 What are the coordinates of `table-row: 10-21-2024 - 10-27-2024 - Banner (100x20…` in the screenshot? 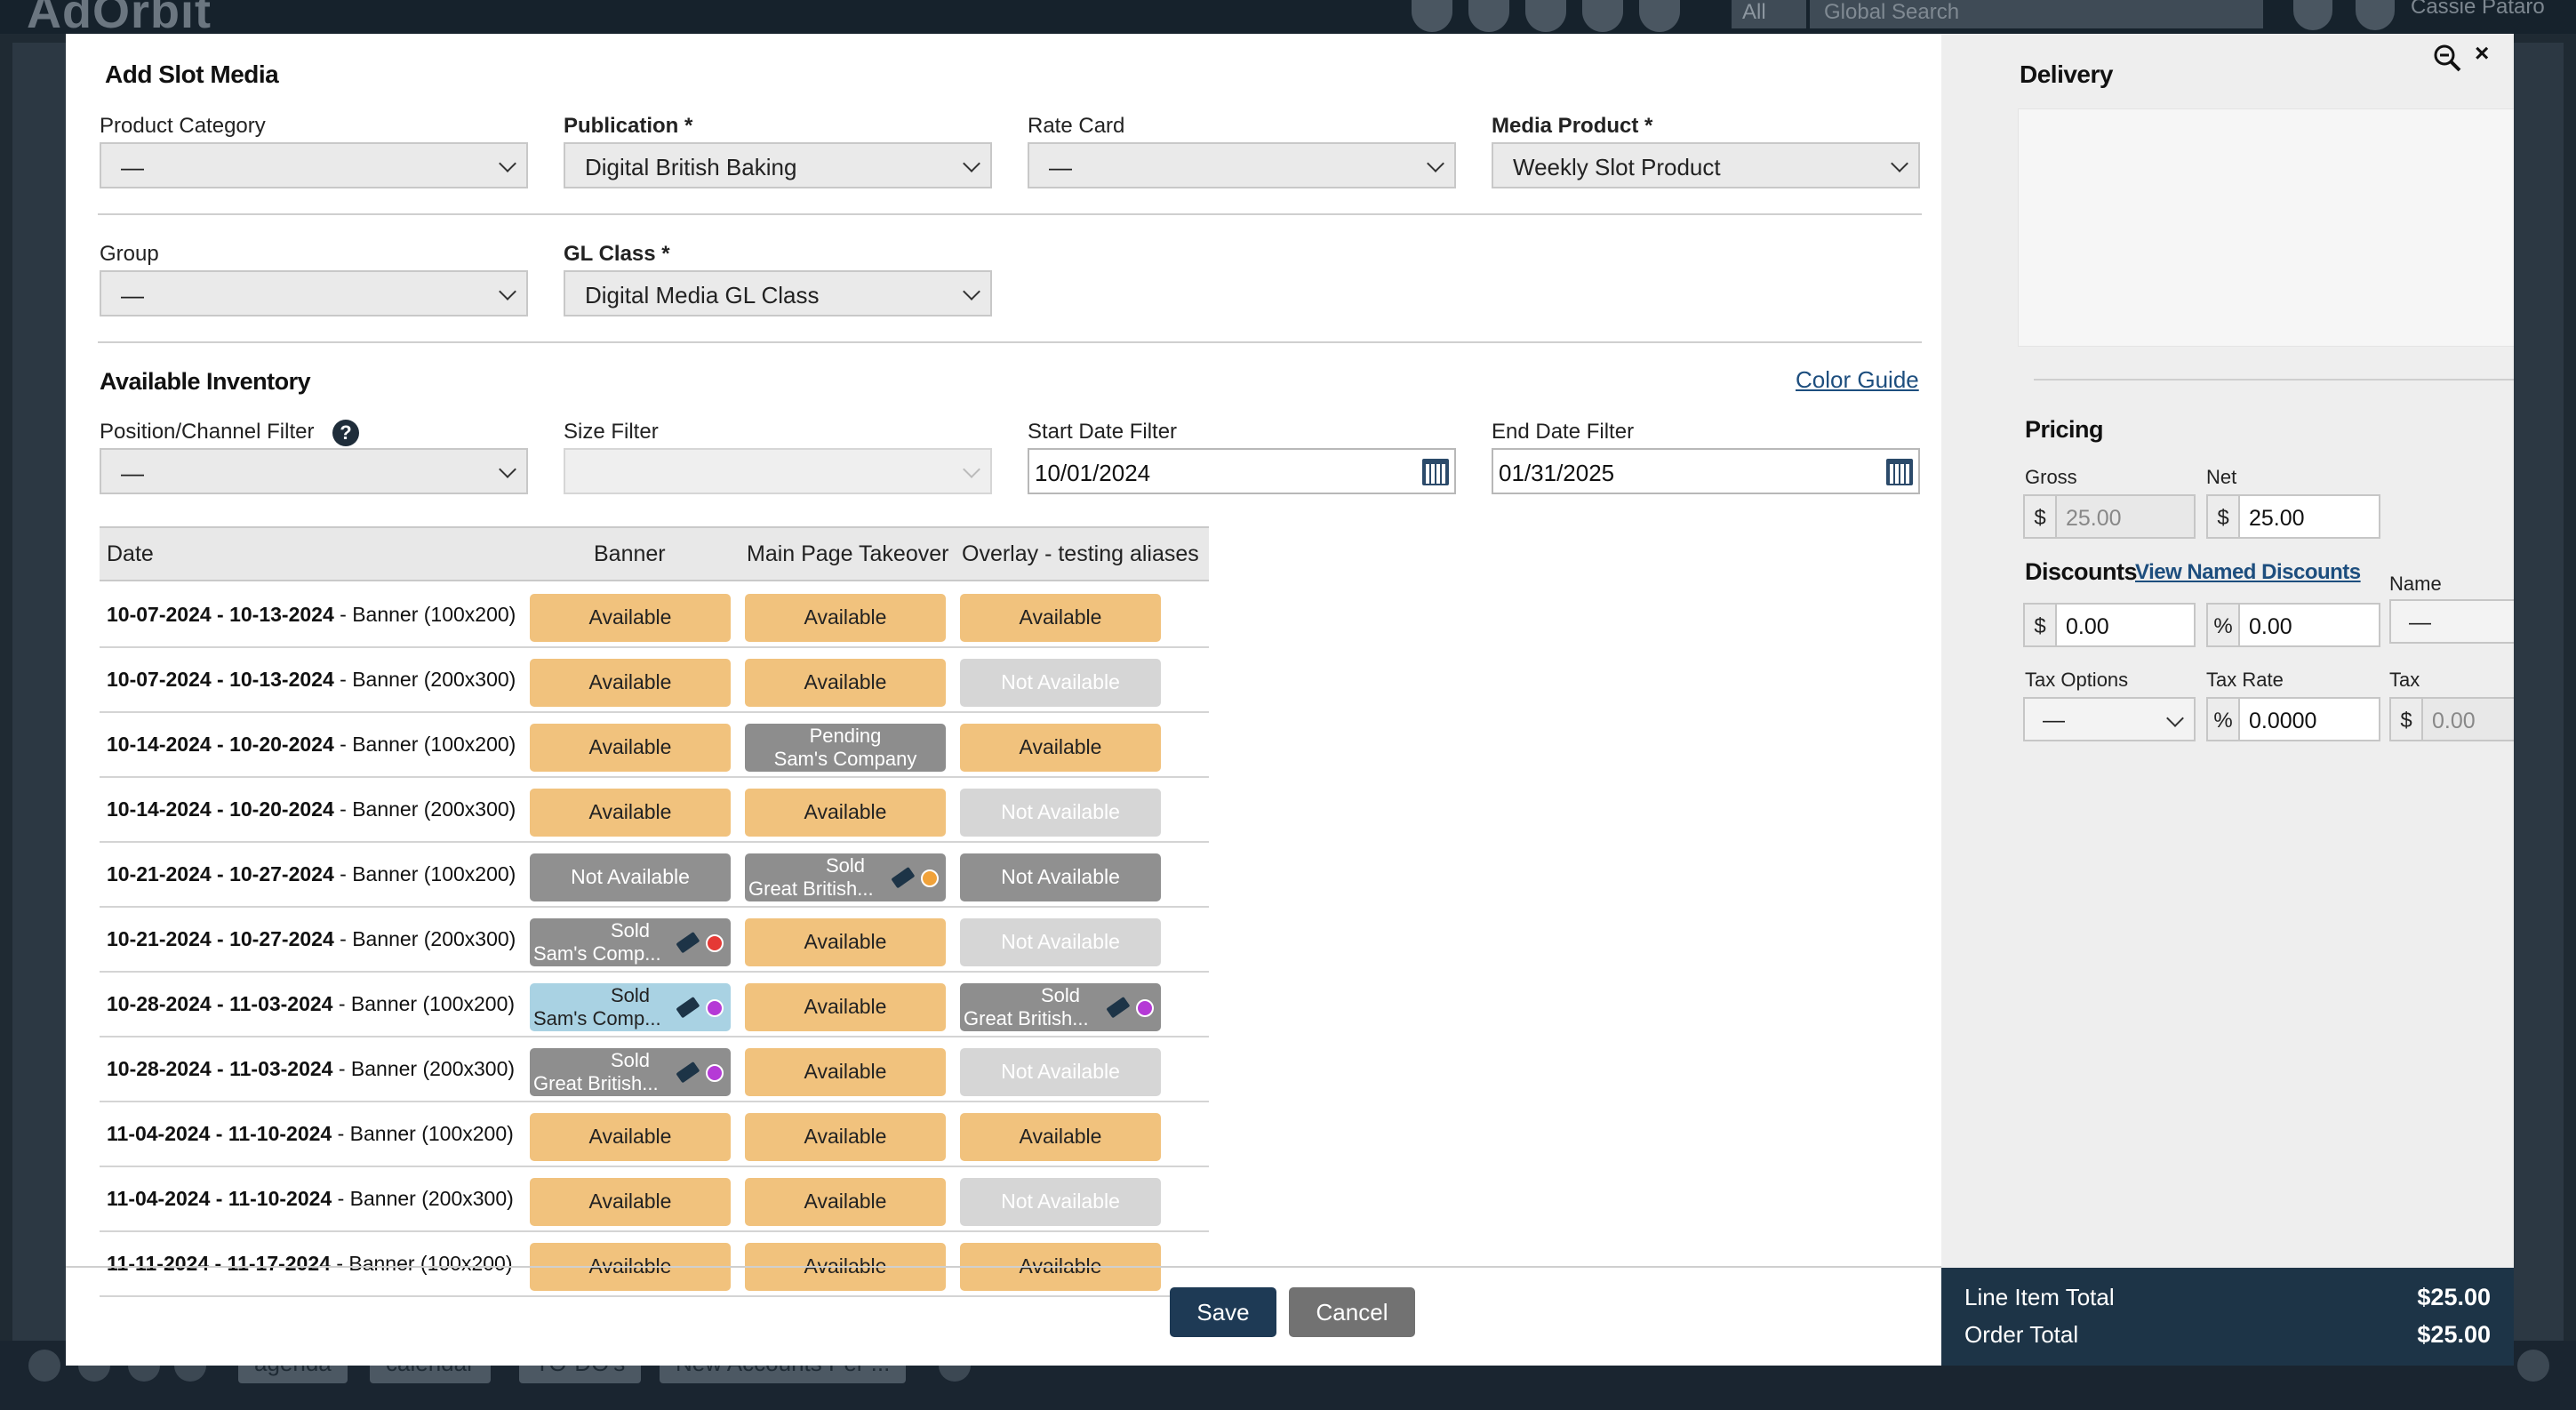 It's located at (654, 875).